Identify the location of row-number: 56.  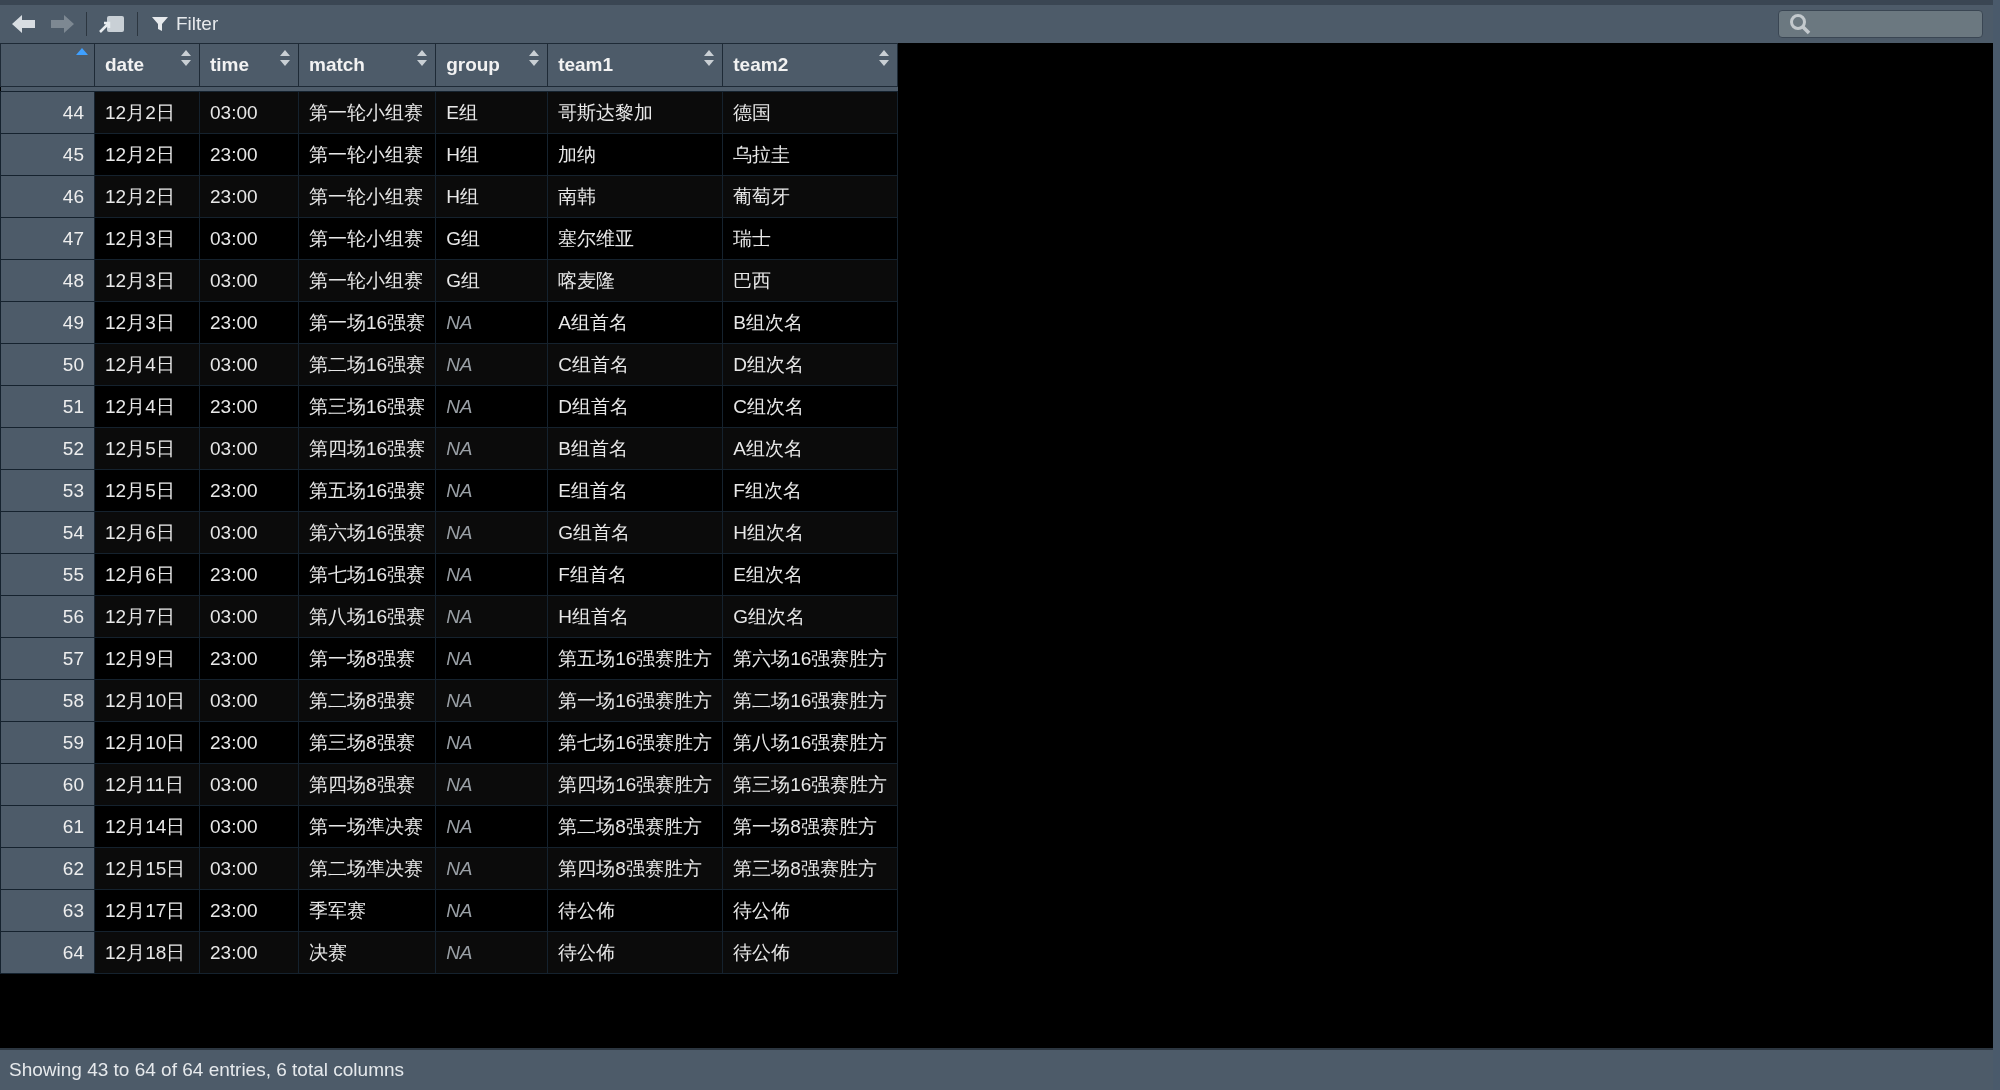
(47, 616).